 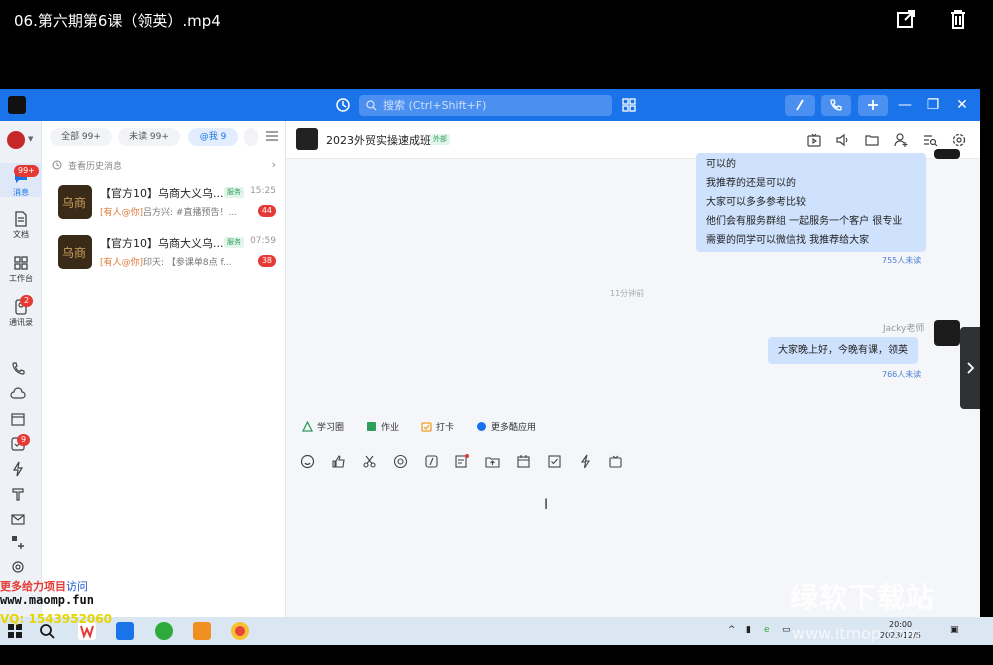 I want to click on title-bar: 搜索 (Ctrl+Shift+F) — ❐ ✕, so click(x=490, y=105).